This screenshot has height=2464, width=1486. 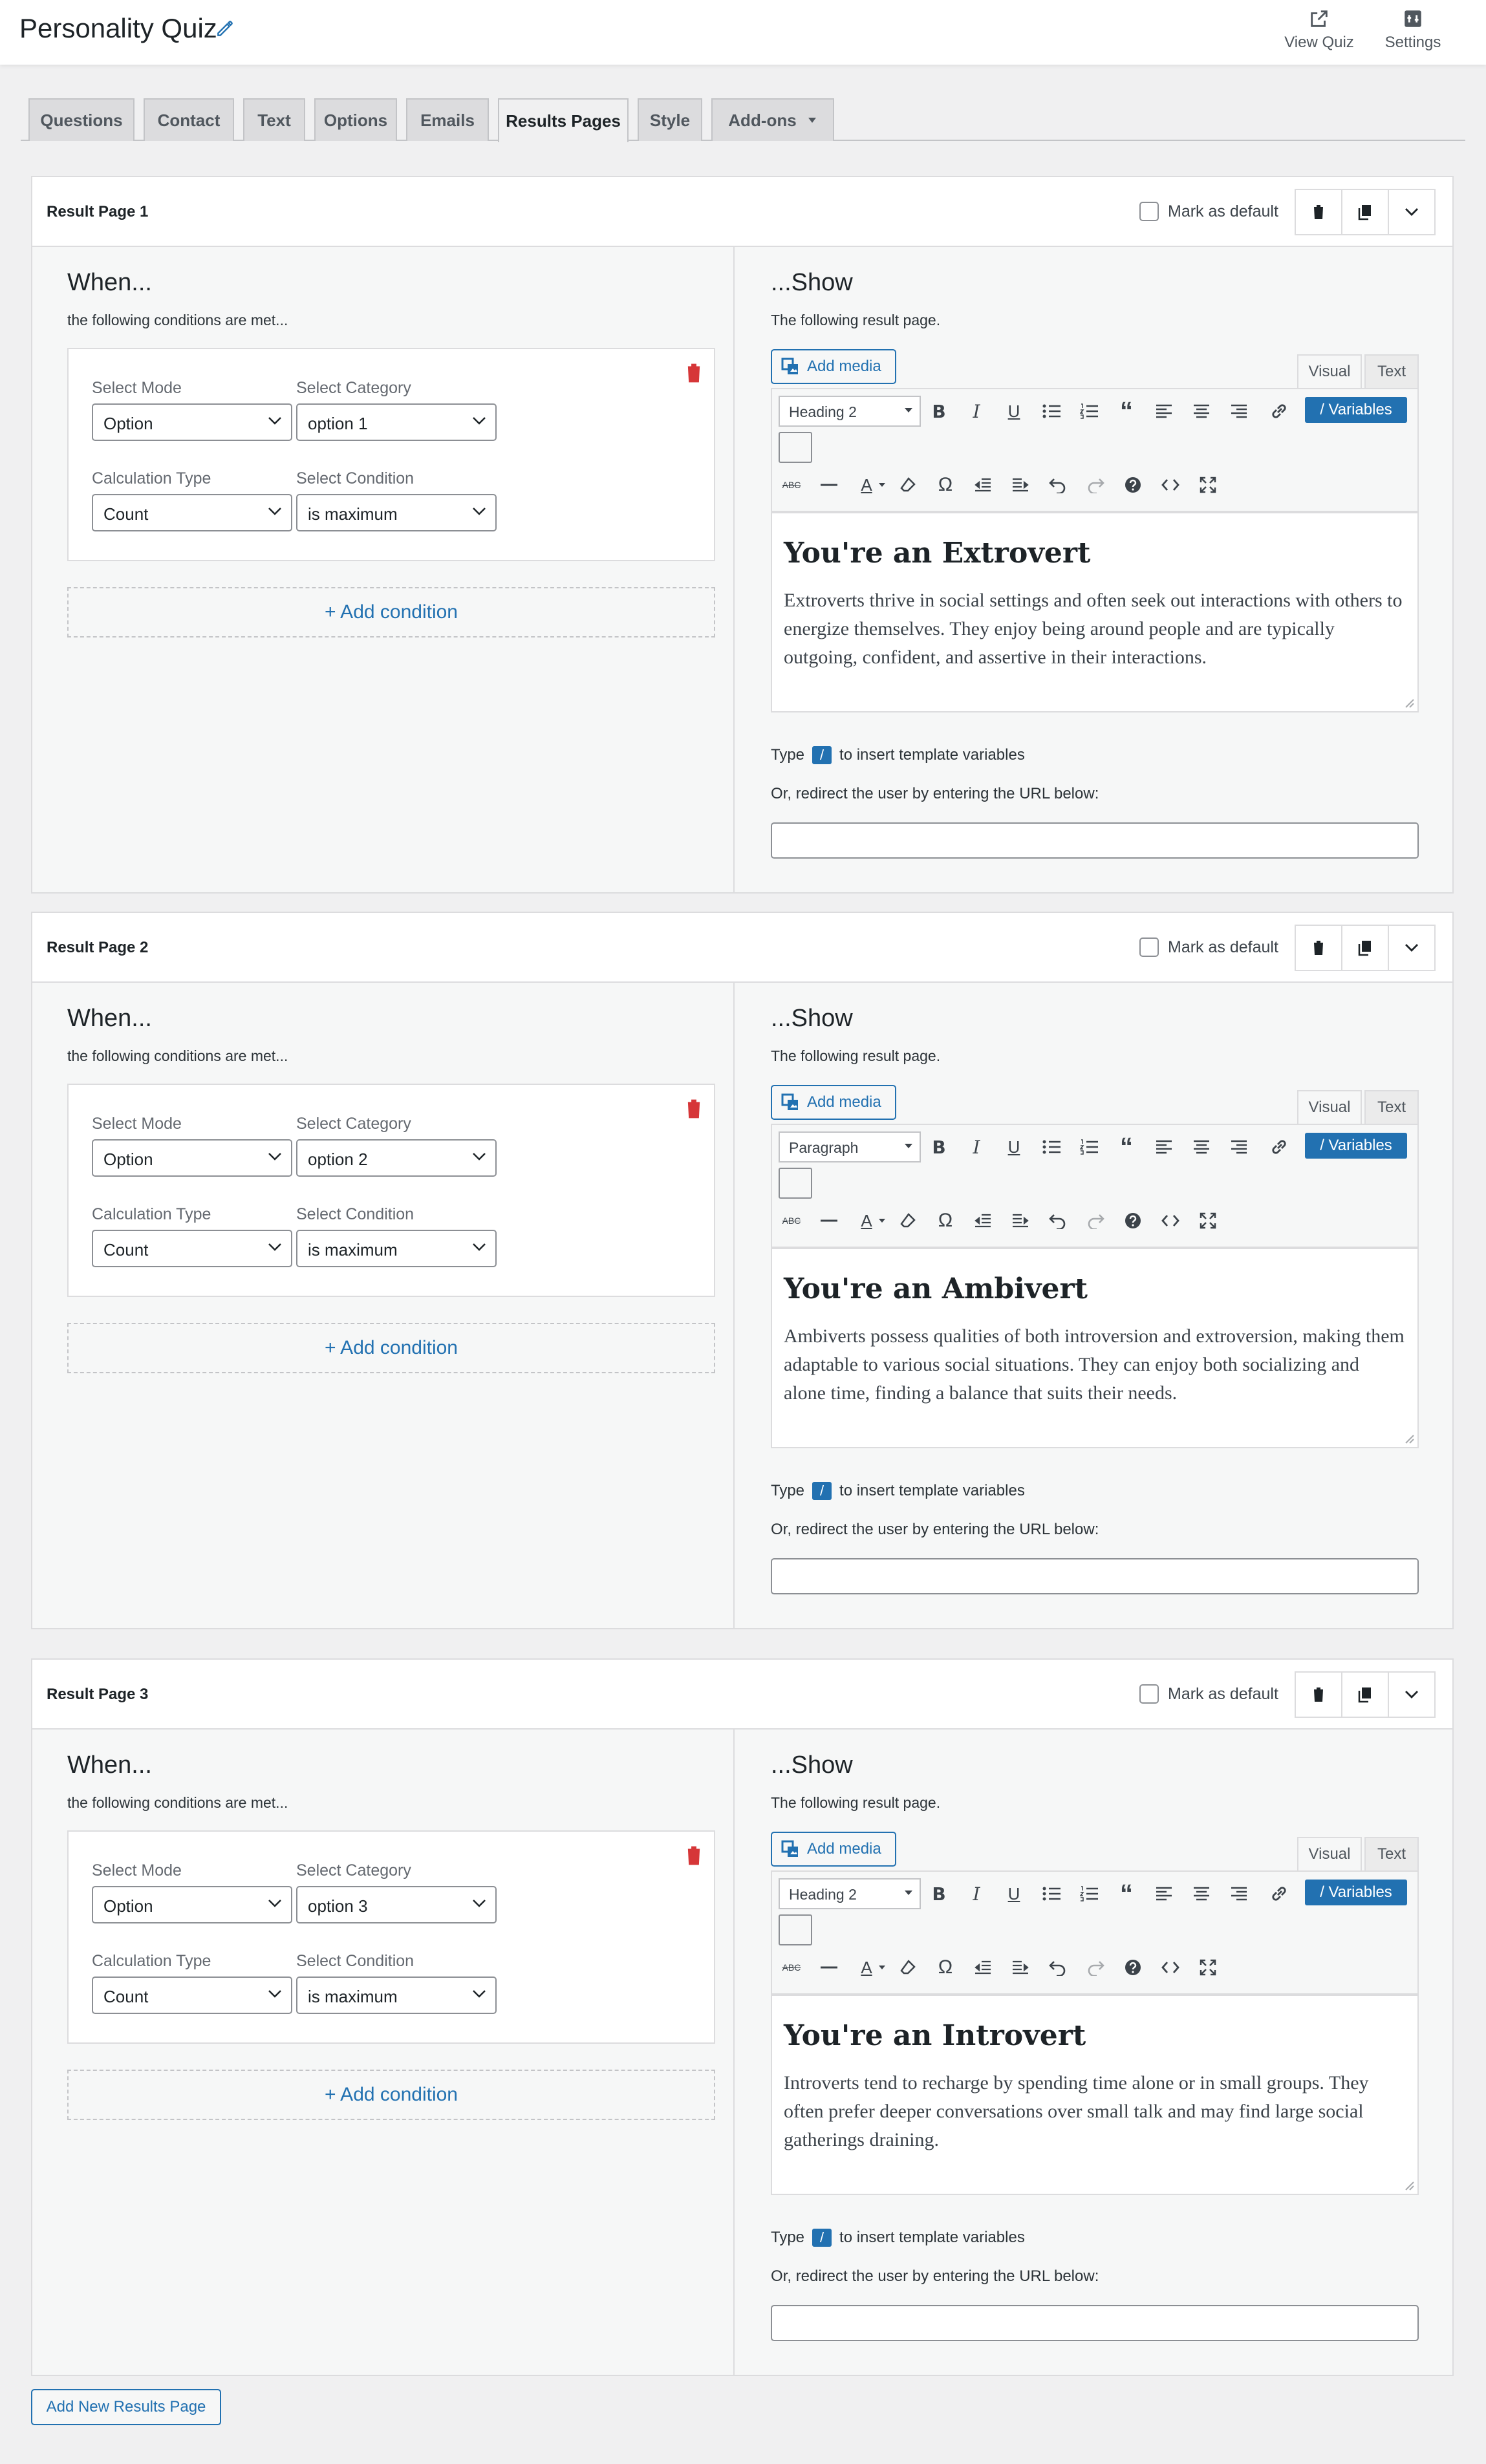 What do you see at coordinates (397, 1905) in the screenshot?
I see `select-category-dropdown: option 3` at bounding box center [397, 1905].